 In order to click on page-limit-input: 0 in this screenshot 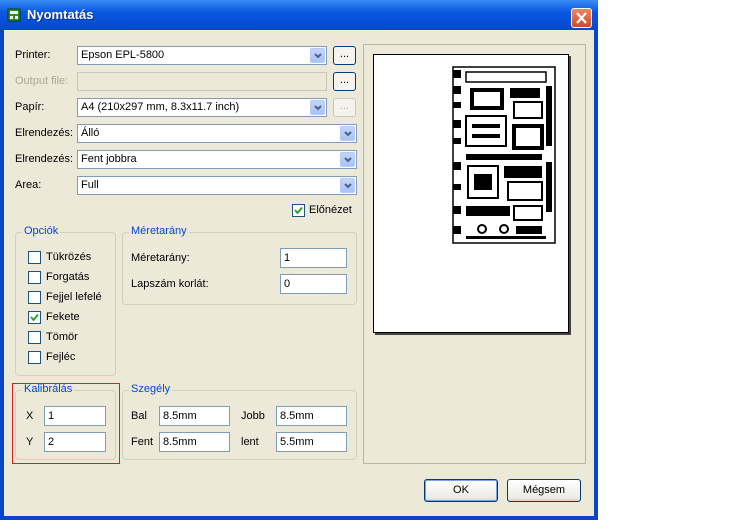, I will do `click(313, 284)`.